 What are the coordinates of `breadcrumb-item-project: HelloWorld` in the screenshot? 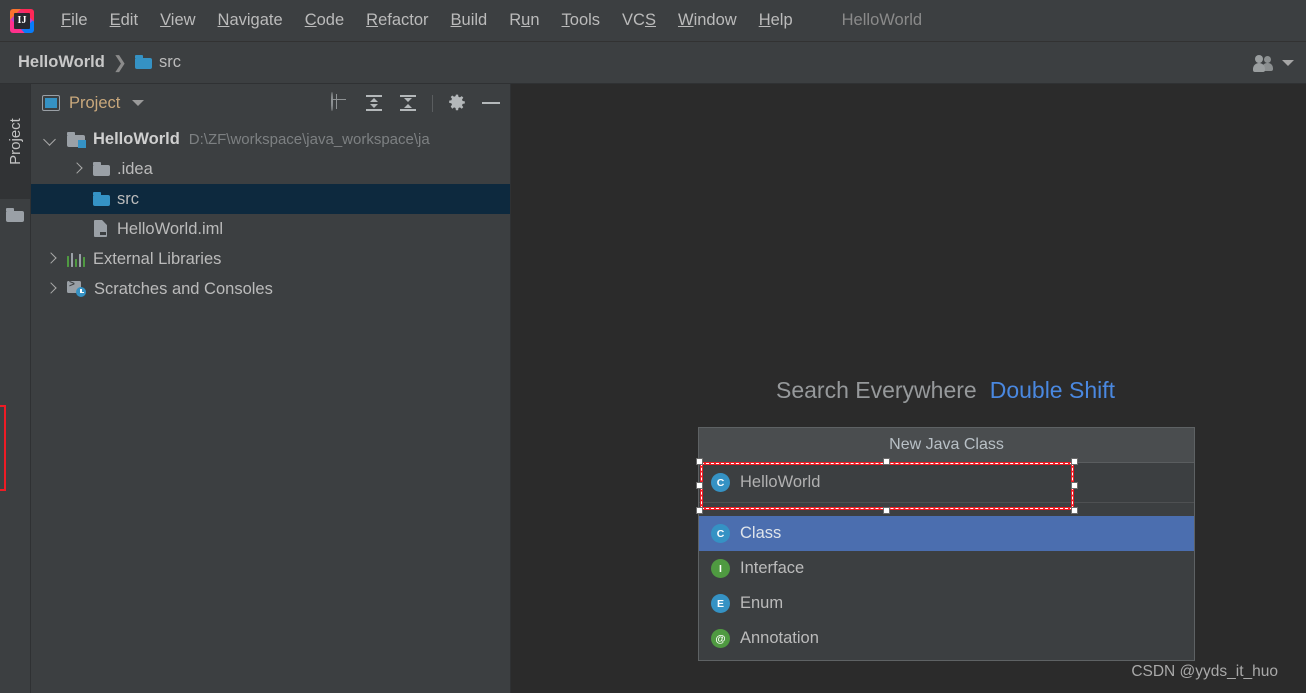 It's located at (61, 62).